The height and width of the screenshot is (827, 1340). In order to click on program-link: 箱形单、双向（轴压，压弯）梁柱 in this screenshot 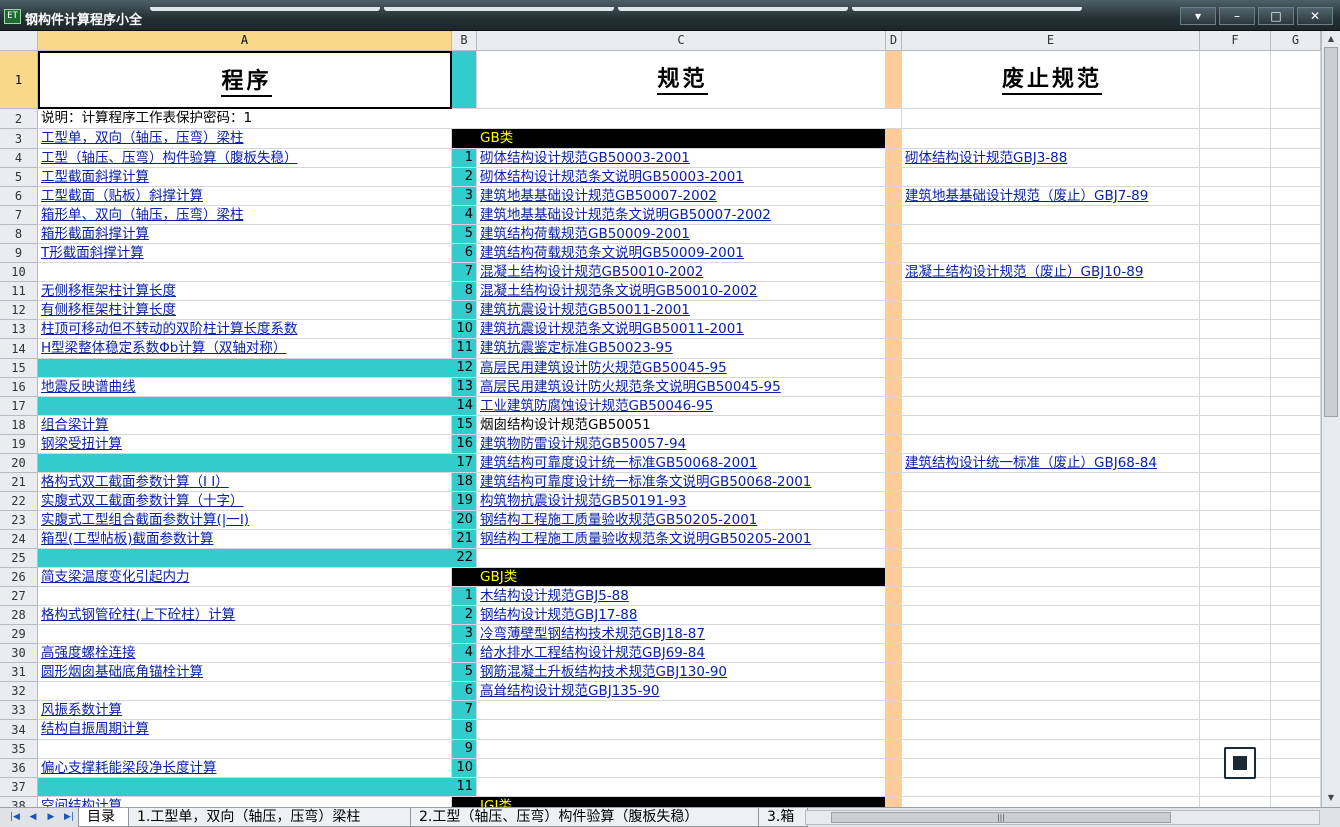, I will do `click(245, 215)`.